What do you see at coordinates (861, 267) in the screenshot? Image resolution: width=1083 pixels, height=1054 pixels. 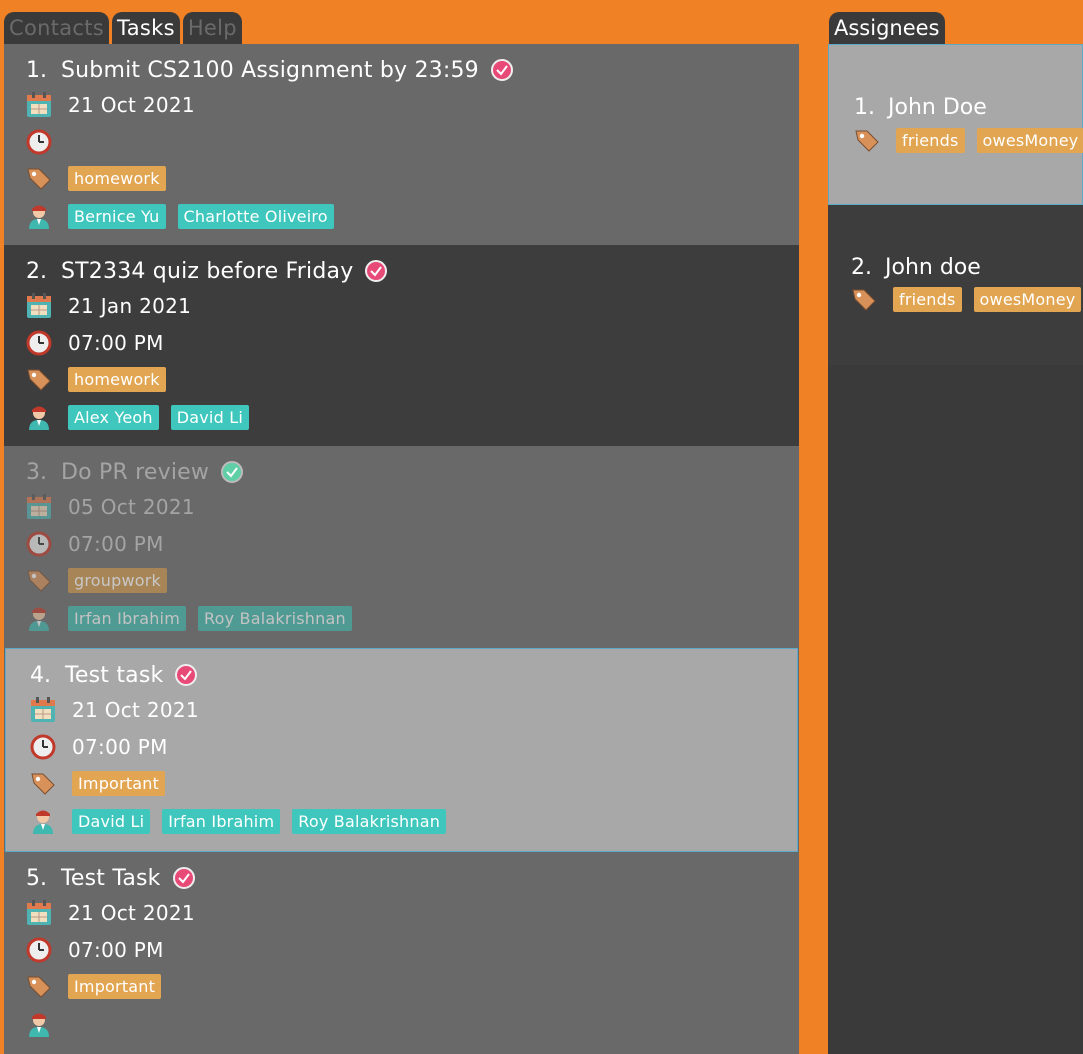 I see `assignee-index: 2.` at bounding box center [861, 267].